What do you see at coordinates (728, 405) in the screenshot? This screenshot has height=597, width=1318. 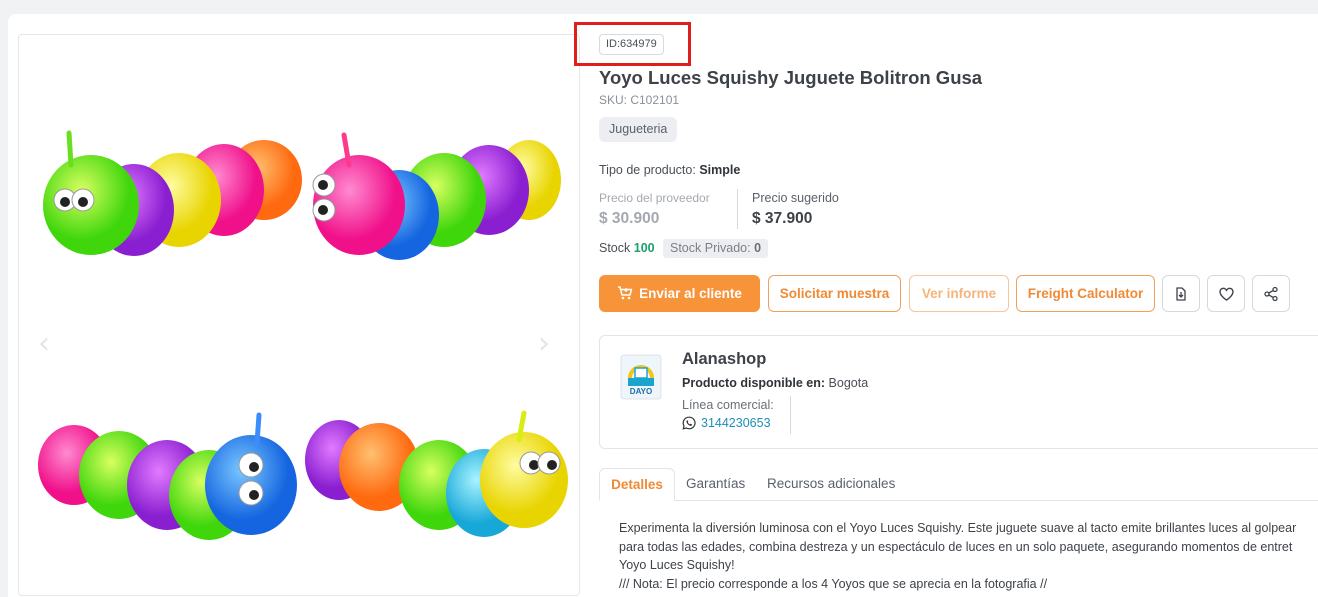 I see `commercial-line-label: Línea comercial:` at bounding box center [728, 405].